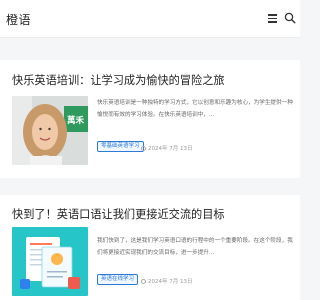  I want to click on search-icon, so click(290, 18).